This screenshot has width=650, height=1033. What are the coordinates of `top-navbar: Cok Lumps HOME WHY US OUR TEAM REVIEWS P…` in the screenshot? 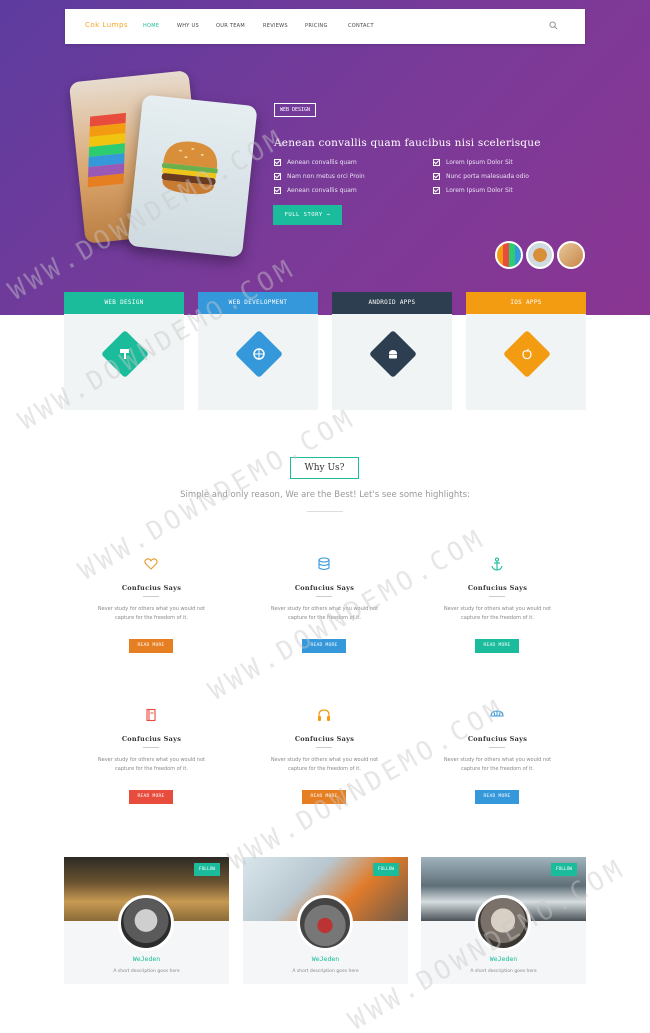 It's located at (325, 26).